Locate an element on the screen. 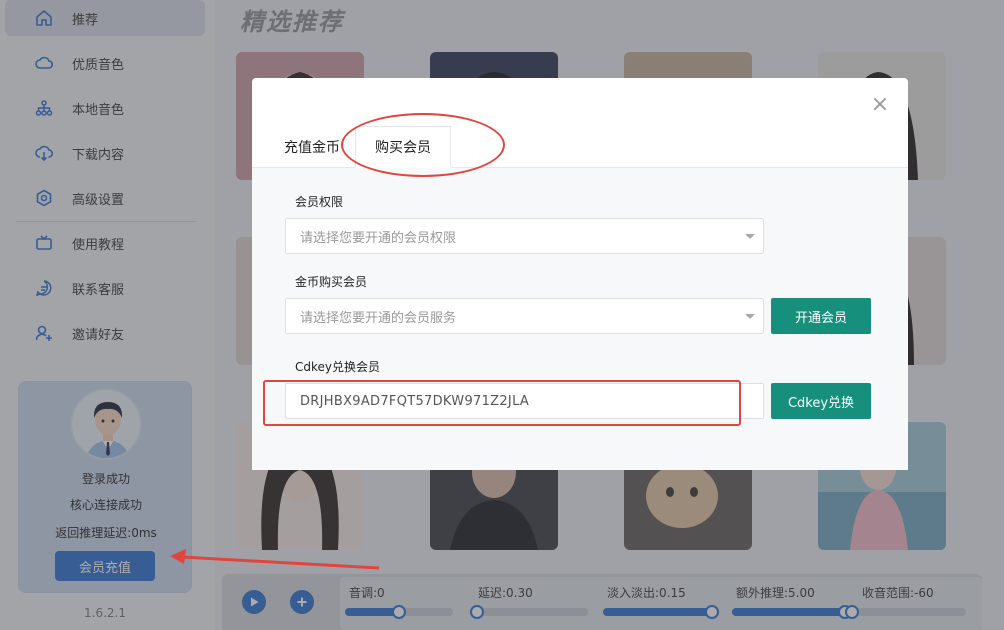 The width and height of the screenshot is (1004, 630). annotation-arrow is located at coordinates (275, 559).